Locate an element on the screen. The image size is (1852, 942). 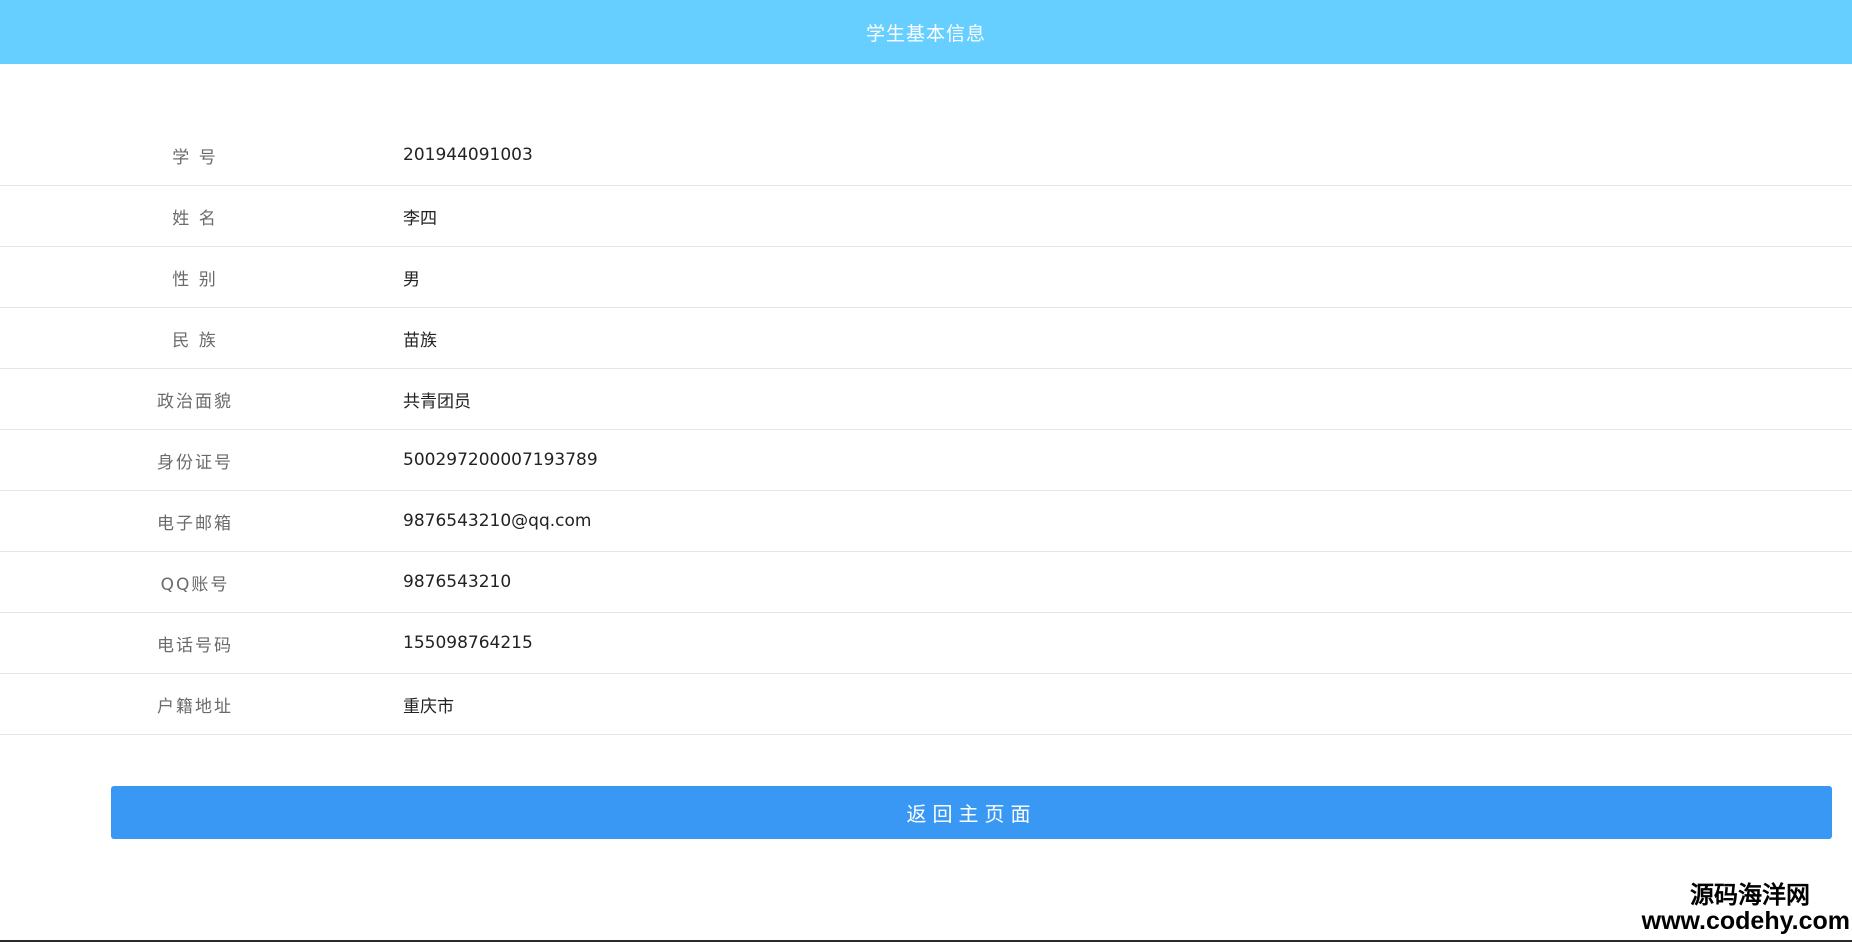
info-row-qq: QQ账号 9876543210 is located at coordinates (926, 582).